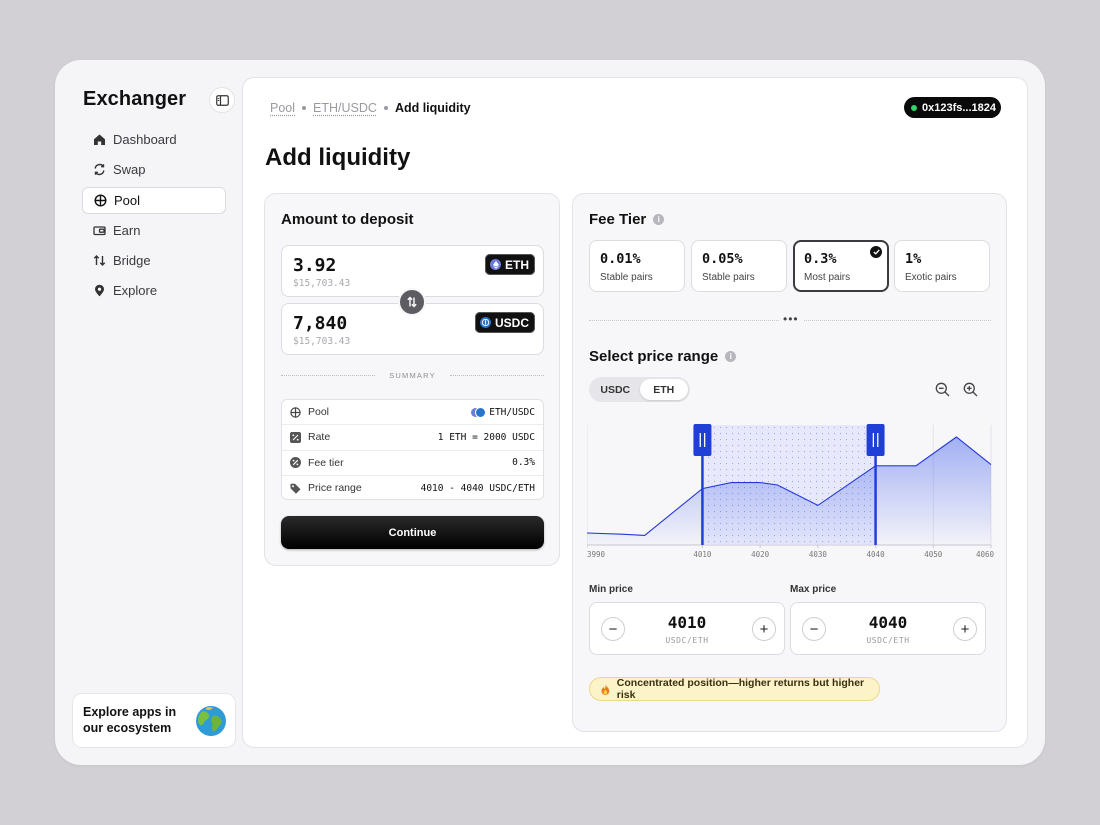 Image resolution: width=1100 pixels, height=825 pixels. What do you see at coordinates (913, 259) in the screenshot?
I see `fee-tier-percent: 1%` at bounding box center [913, 259].